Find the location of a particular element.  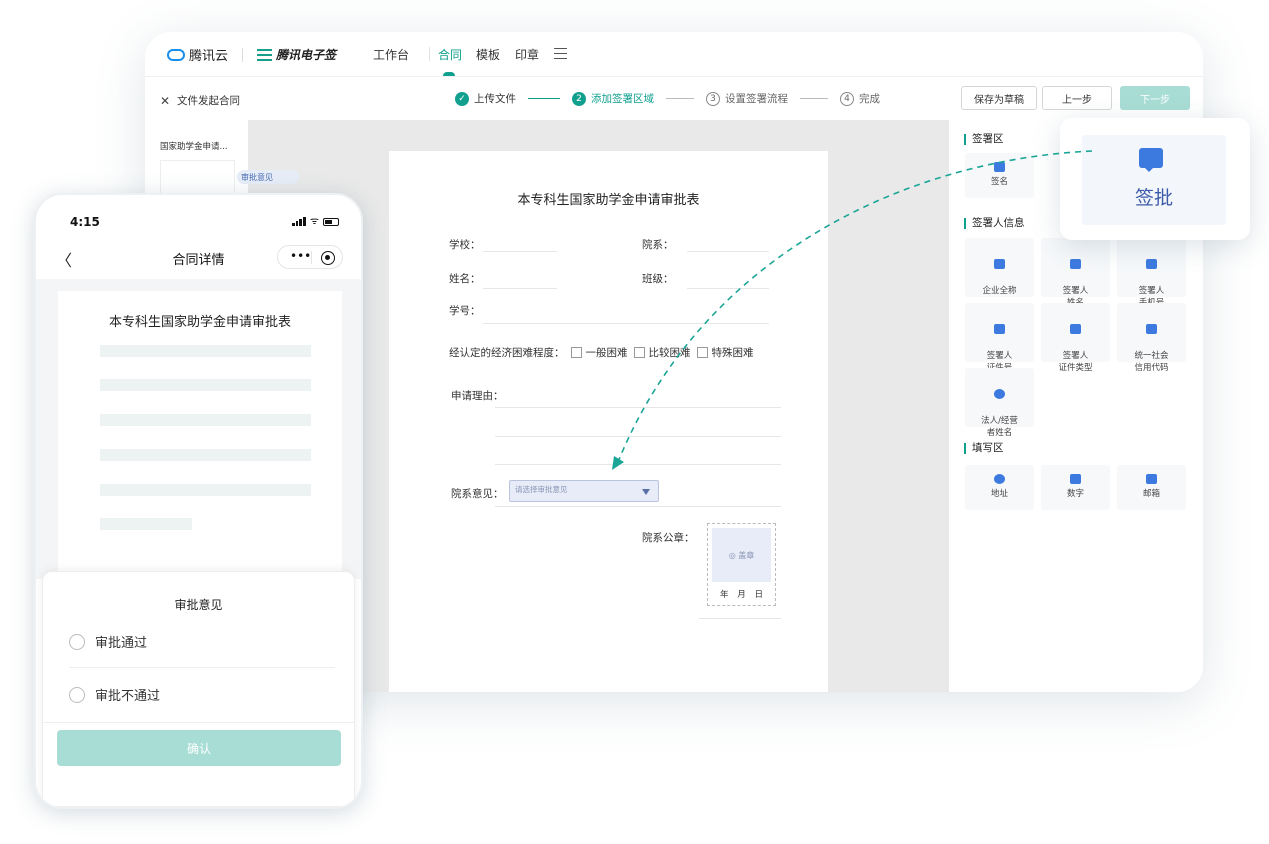

checkbox-special is located at coordinates (702, 352).